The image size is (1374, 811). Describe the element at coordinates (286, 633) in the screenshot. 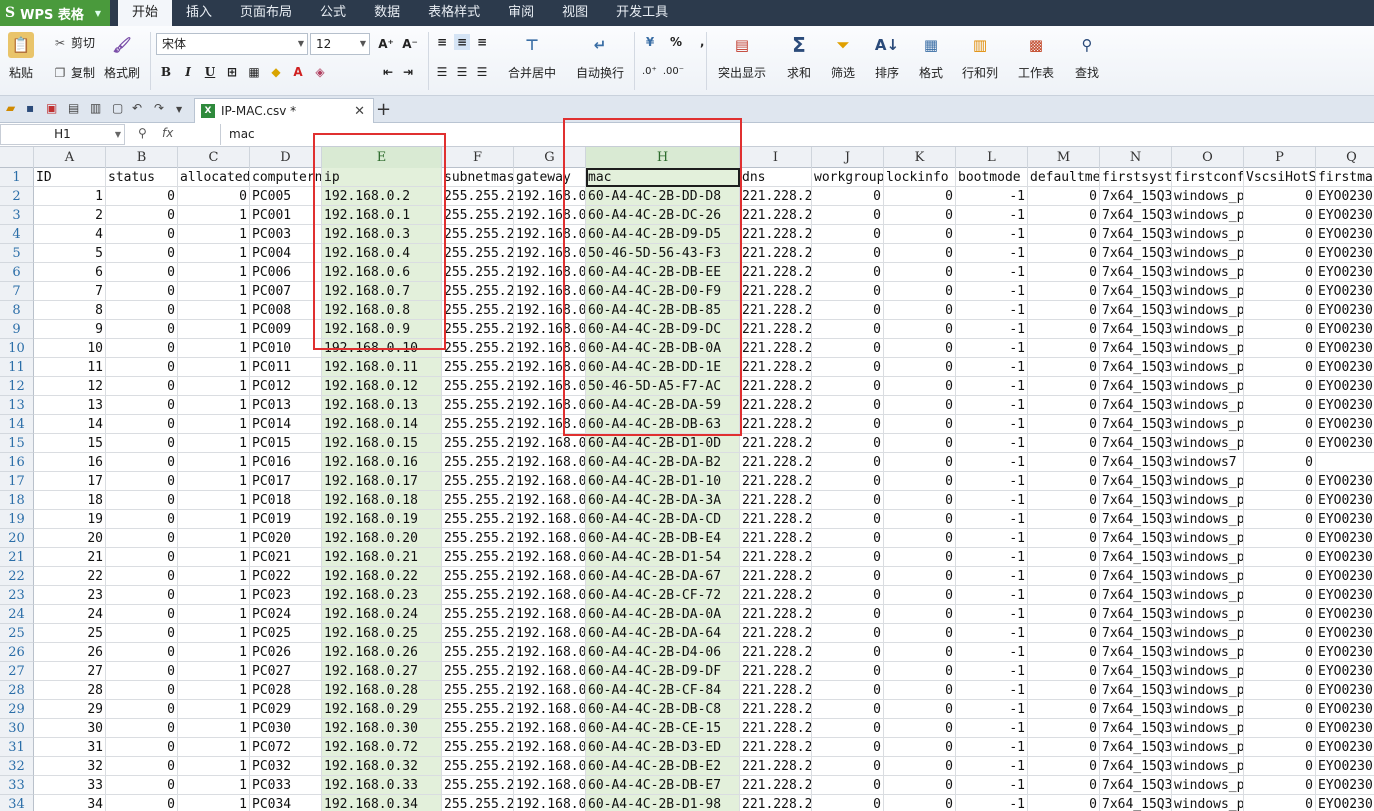

I see `table-cell: PC025` at that location.